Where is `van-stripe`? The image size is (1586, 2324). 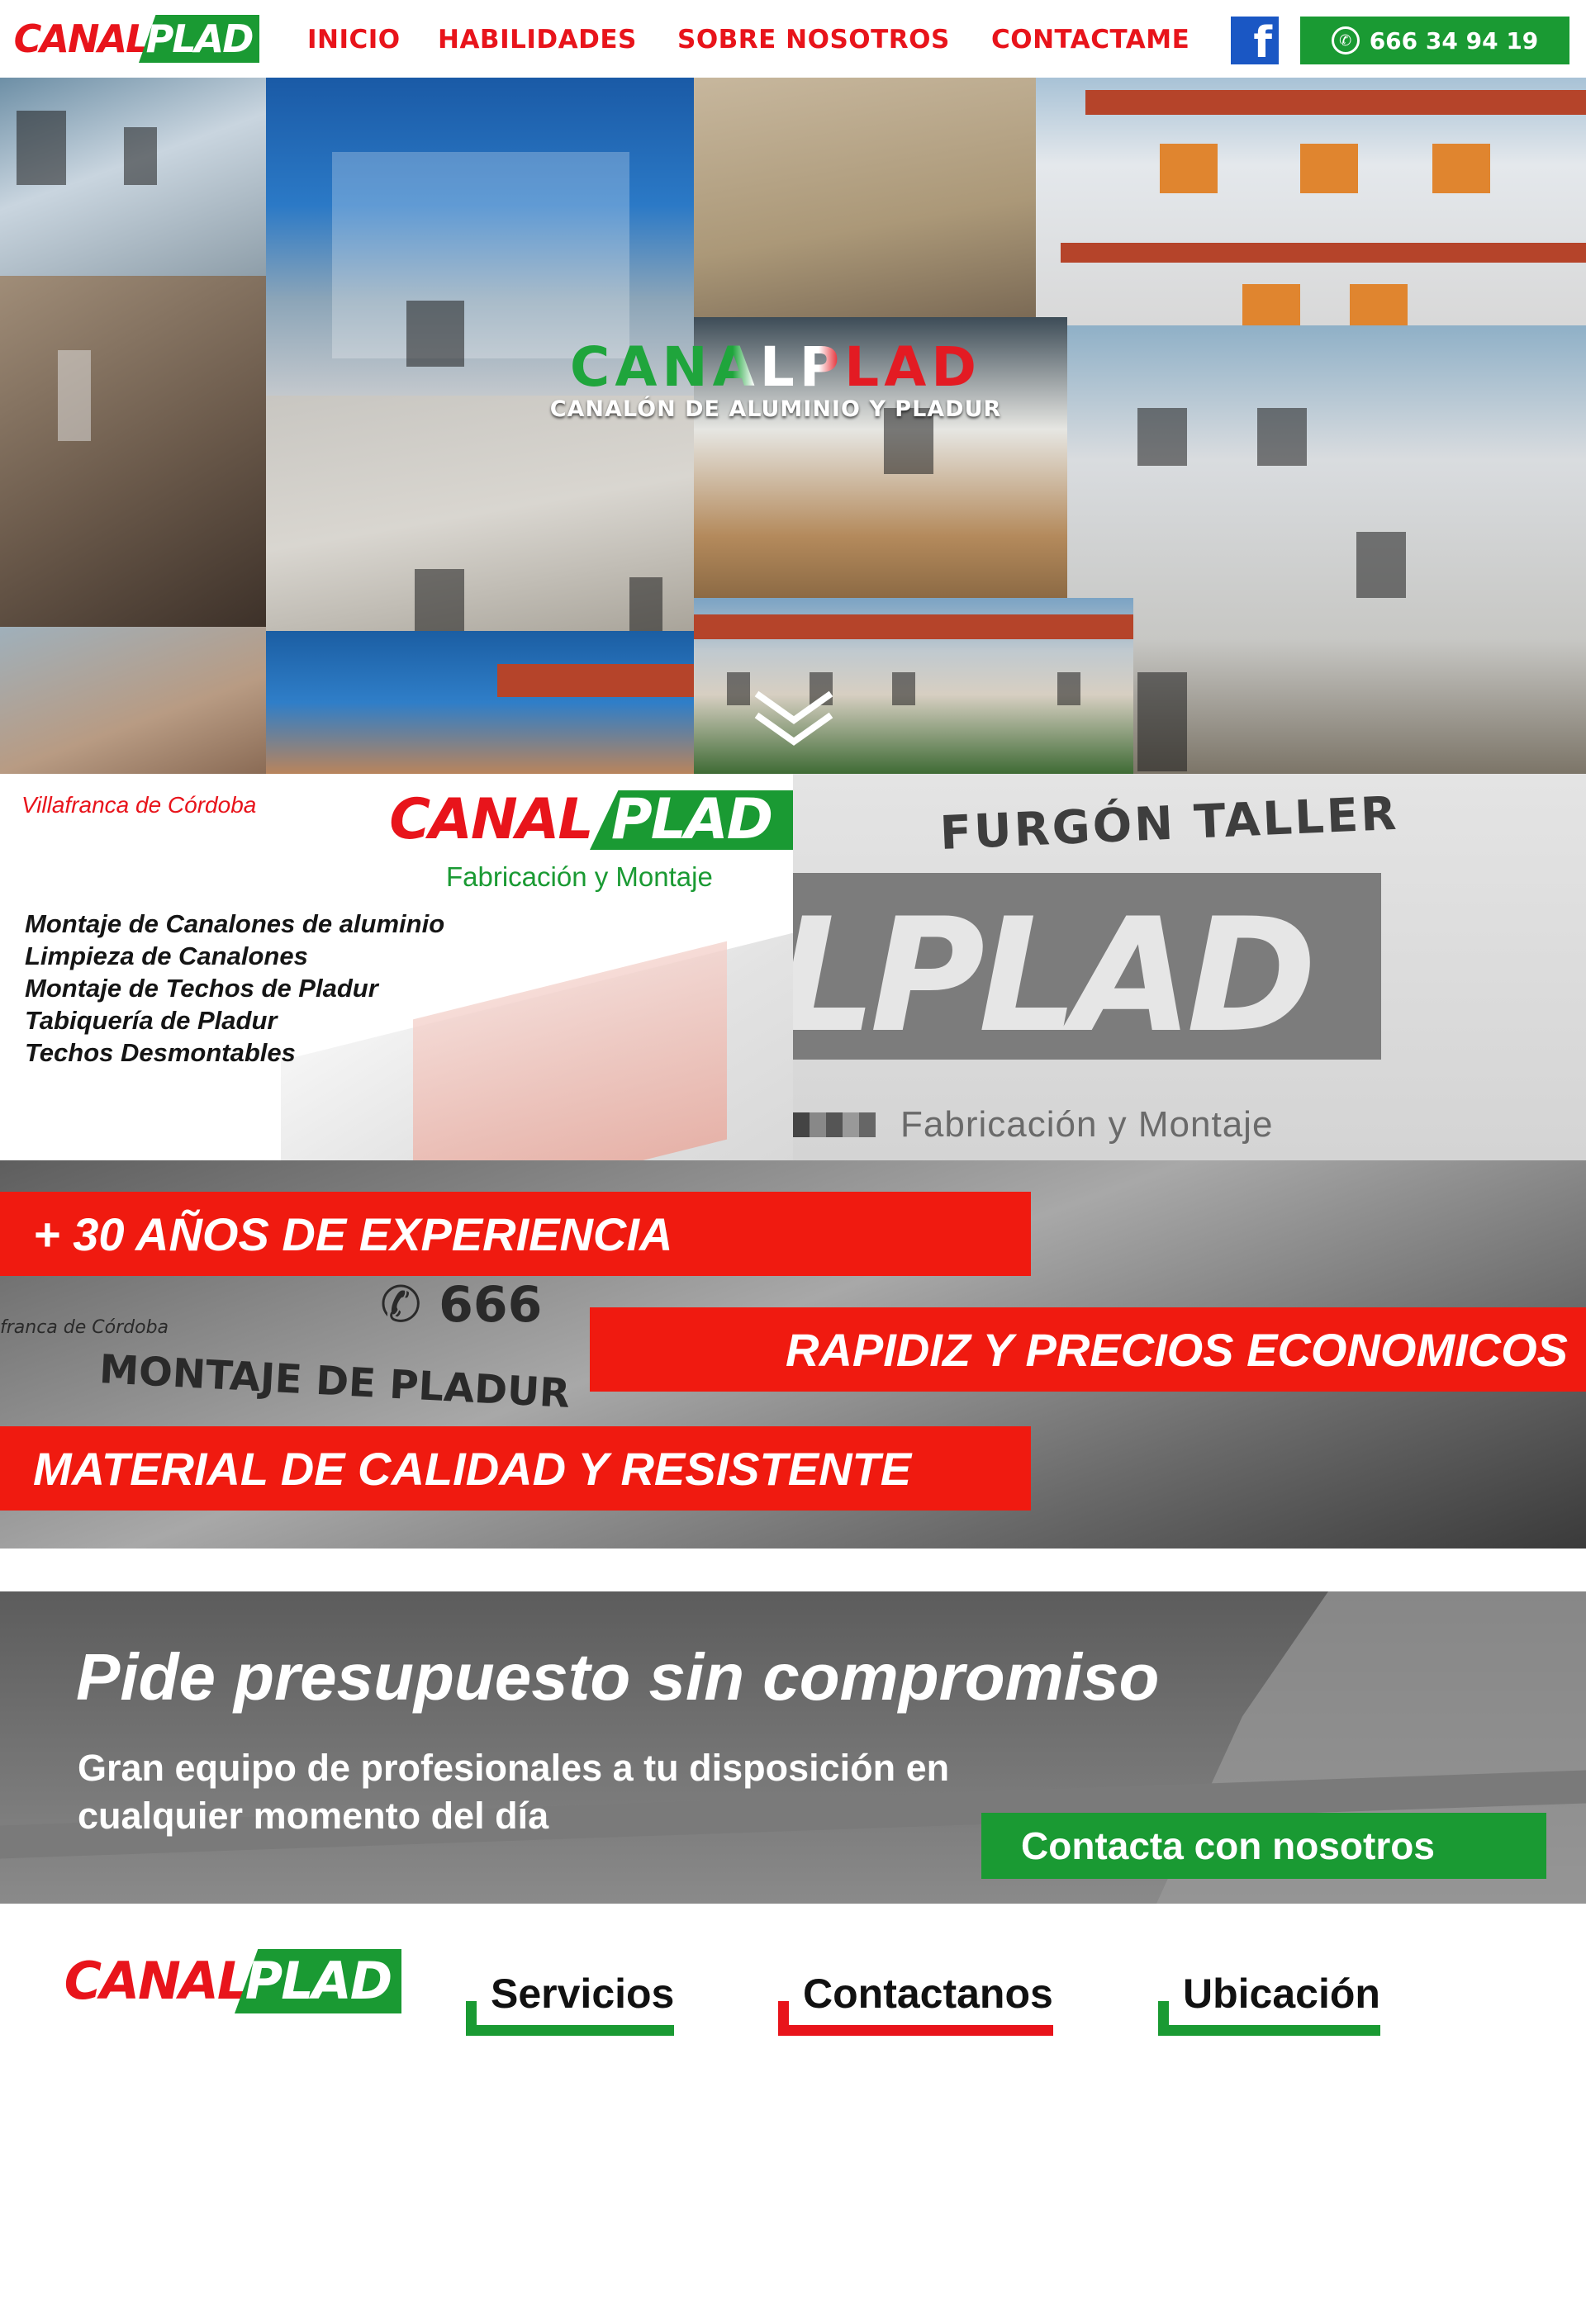 van-stripe is located at coordinates (834, 1124).